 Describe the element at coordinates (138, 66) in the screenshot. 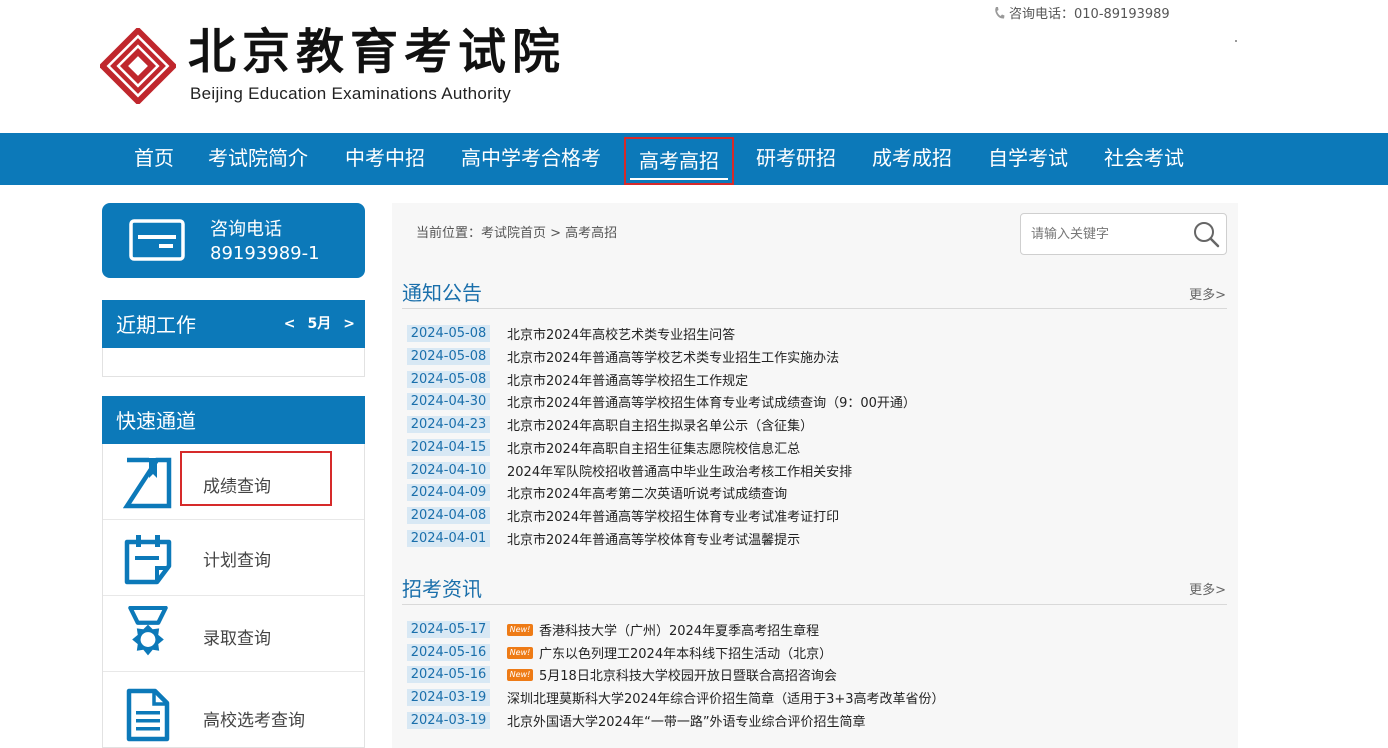

I see `logo-emblem-icon` at that location.